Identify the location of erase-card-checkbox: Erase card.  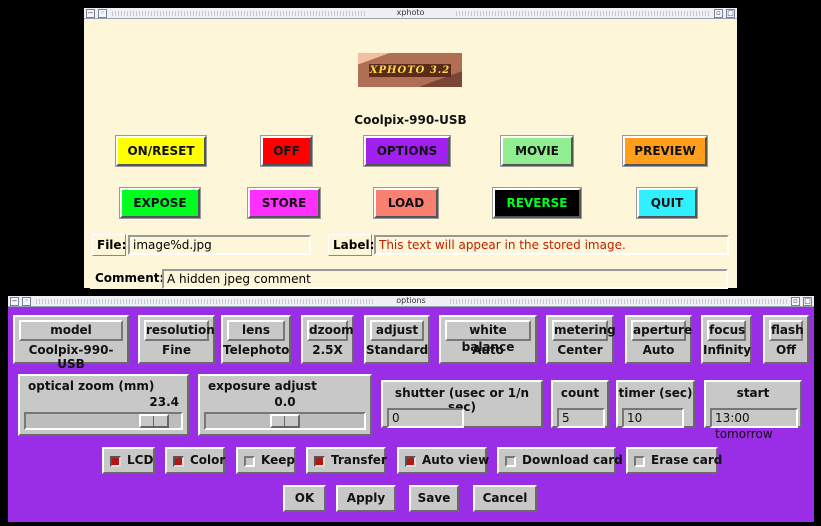
(674, 460).